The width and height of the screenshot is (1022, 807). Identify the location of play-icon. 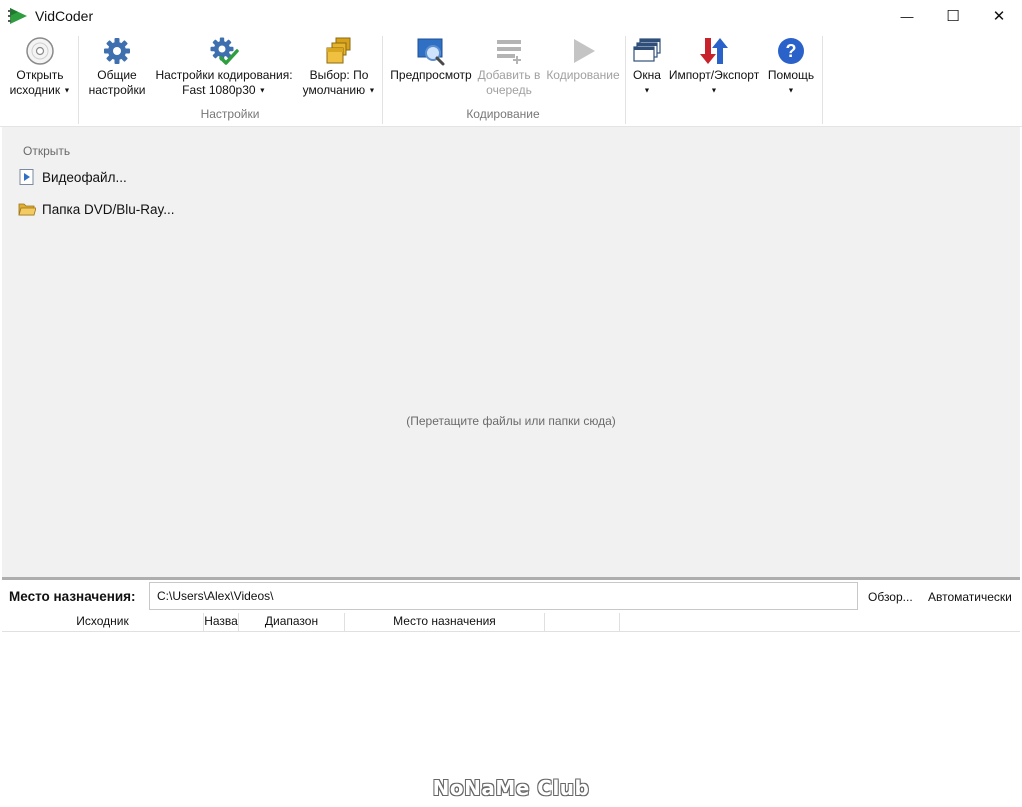
(584, 51).